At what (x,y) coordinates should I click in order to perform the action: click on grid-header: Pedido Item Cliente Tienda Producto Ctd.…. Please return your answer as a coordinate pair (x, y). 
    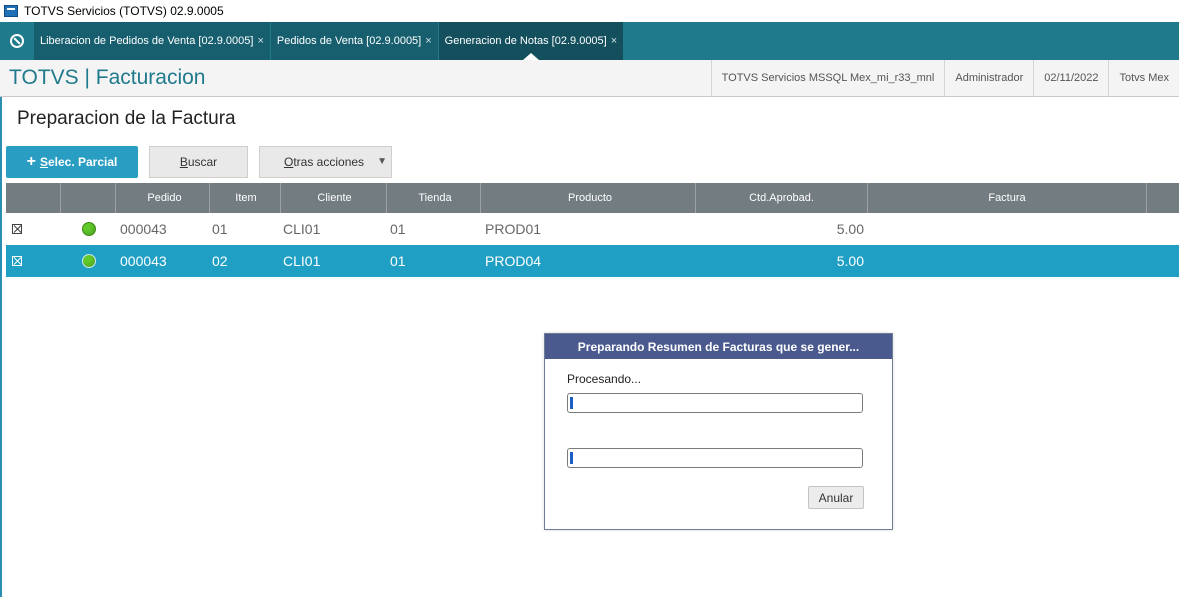
    Looking at the image, I should click on (592, 198).